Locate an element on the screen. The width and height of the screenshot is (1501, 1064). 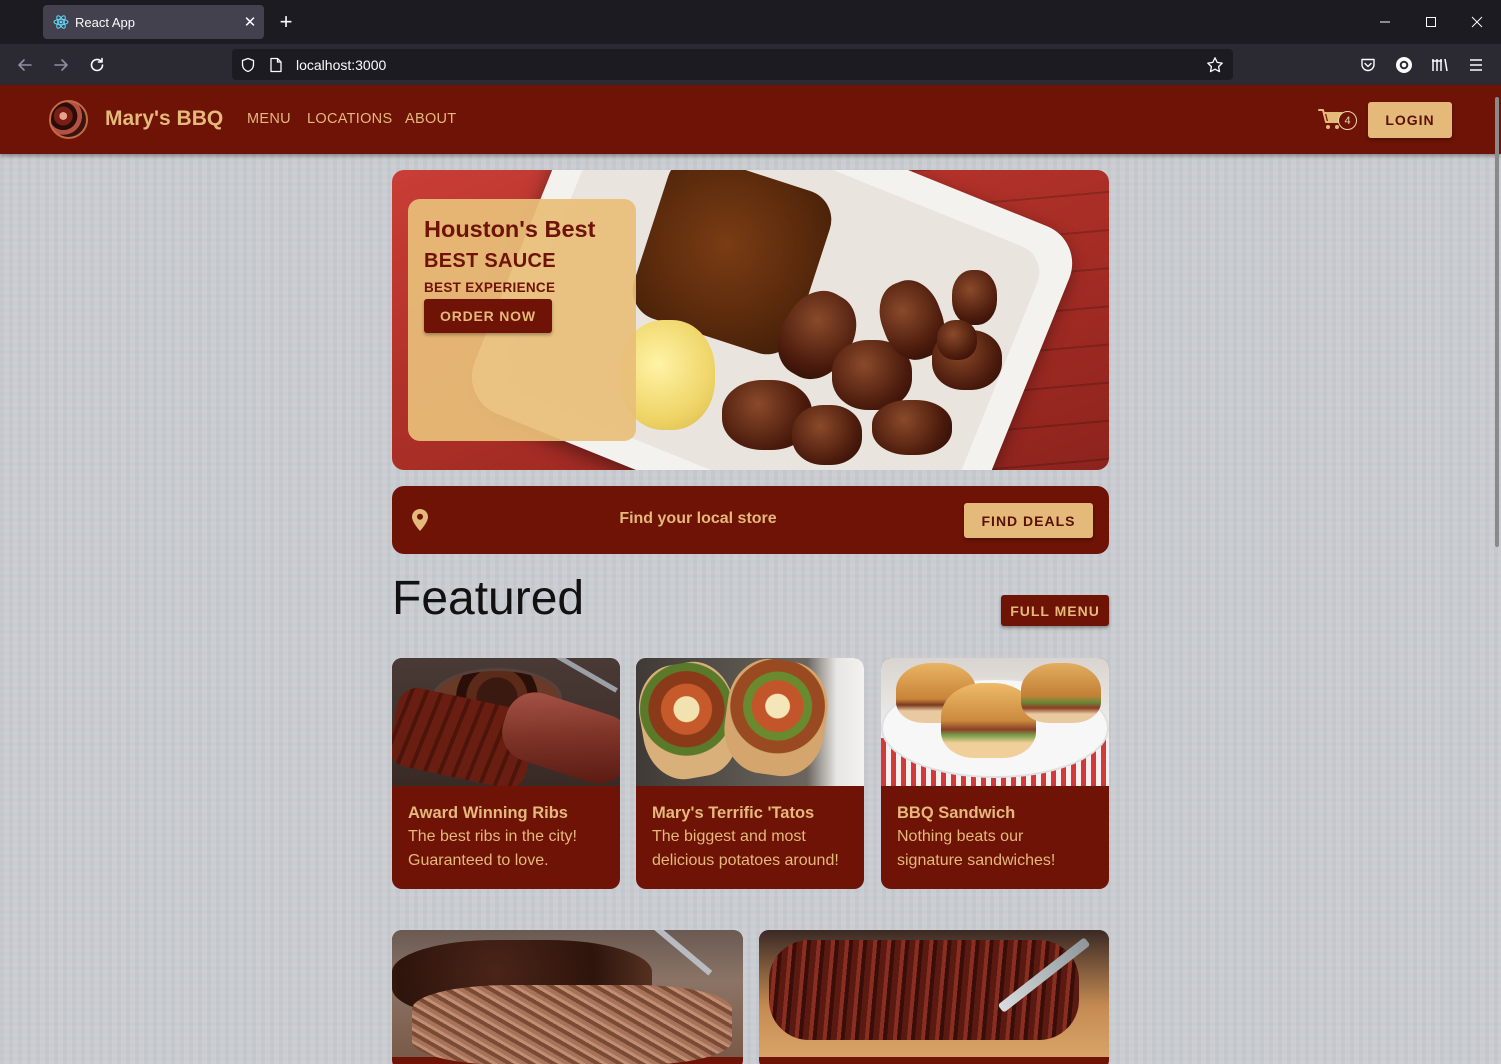
cart-button: 4 is located at coordinates (1339, 120).